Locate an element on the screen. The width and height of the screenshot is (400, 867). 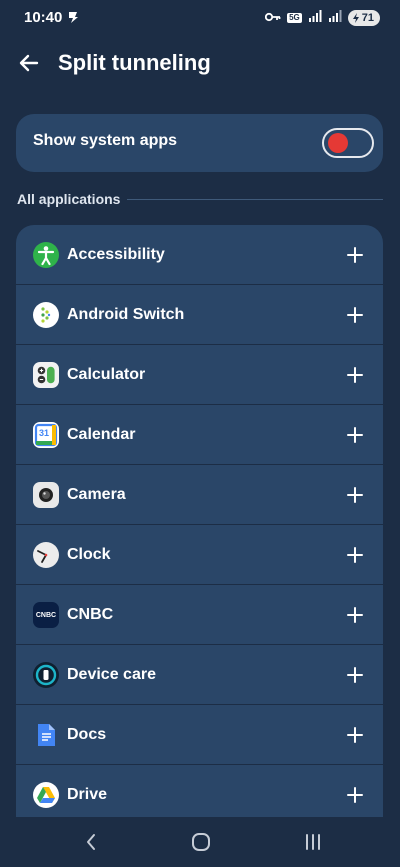
home-circle-icon is located at coordinates (201, 842).